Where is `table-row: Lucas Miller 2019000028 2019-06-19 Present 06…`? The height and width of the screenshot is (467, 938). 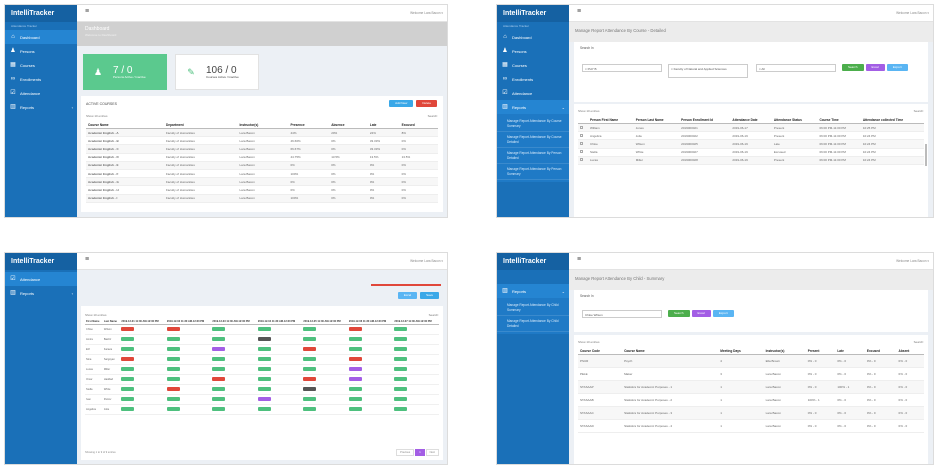
table-row: Lucas Miller 2019000028 2019-06-19 Present 06… is located at coordinates (751, 160).